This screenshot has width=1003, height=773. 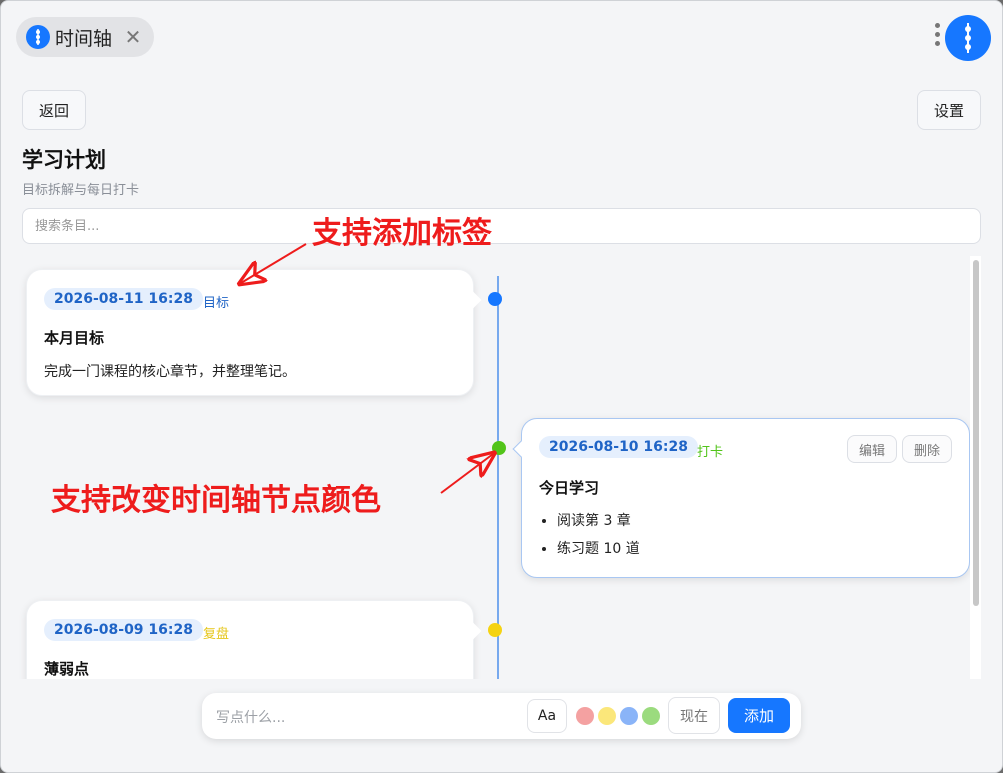 I want to click on card-title: 本月目标, so click(x=74, y=338).